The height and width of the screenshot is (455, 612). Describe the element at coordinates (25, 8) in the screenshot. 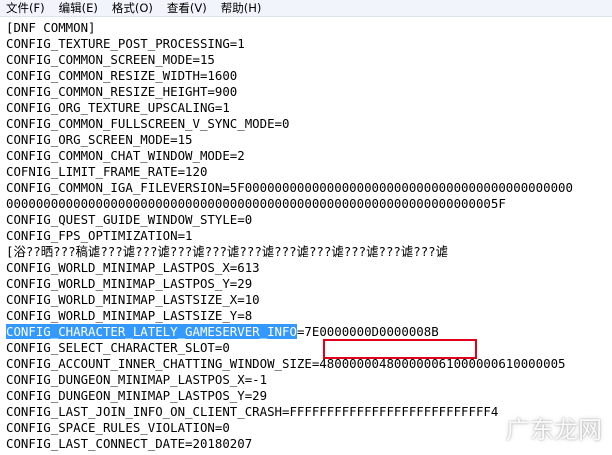

I see `menu-file: 文件(F)` at that location.